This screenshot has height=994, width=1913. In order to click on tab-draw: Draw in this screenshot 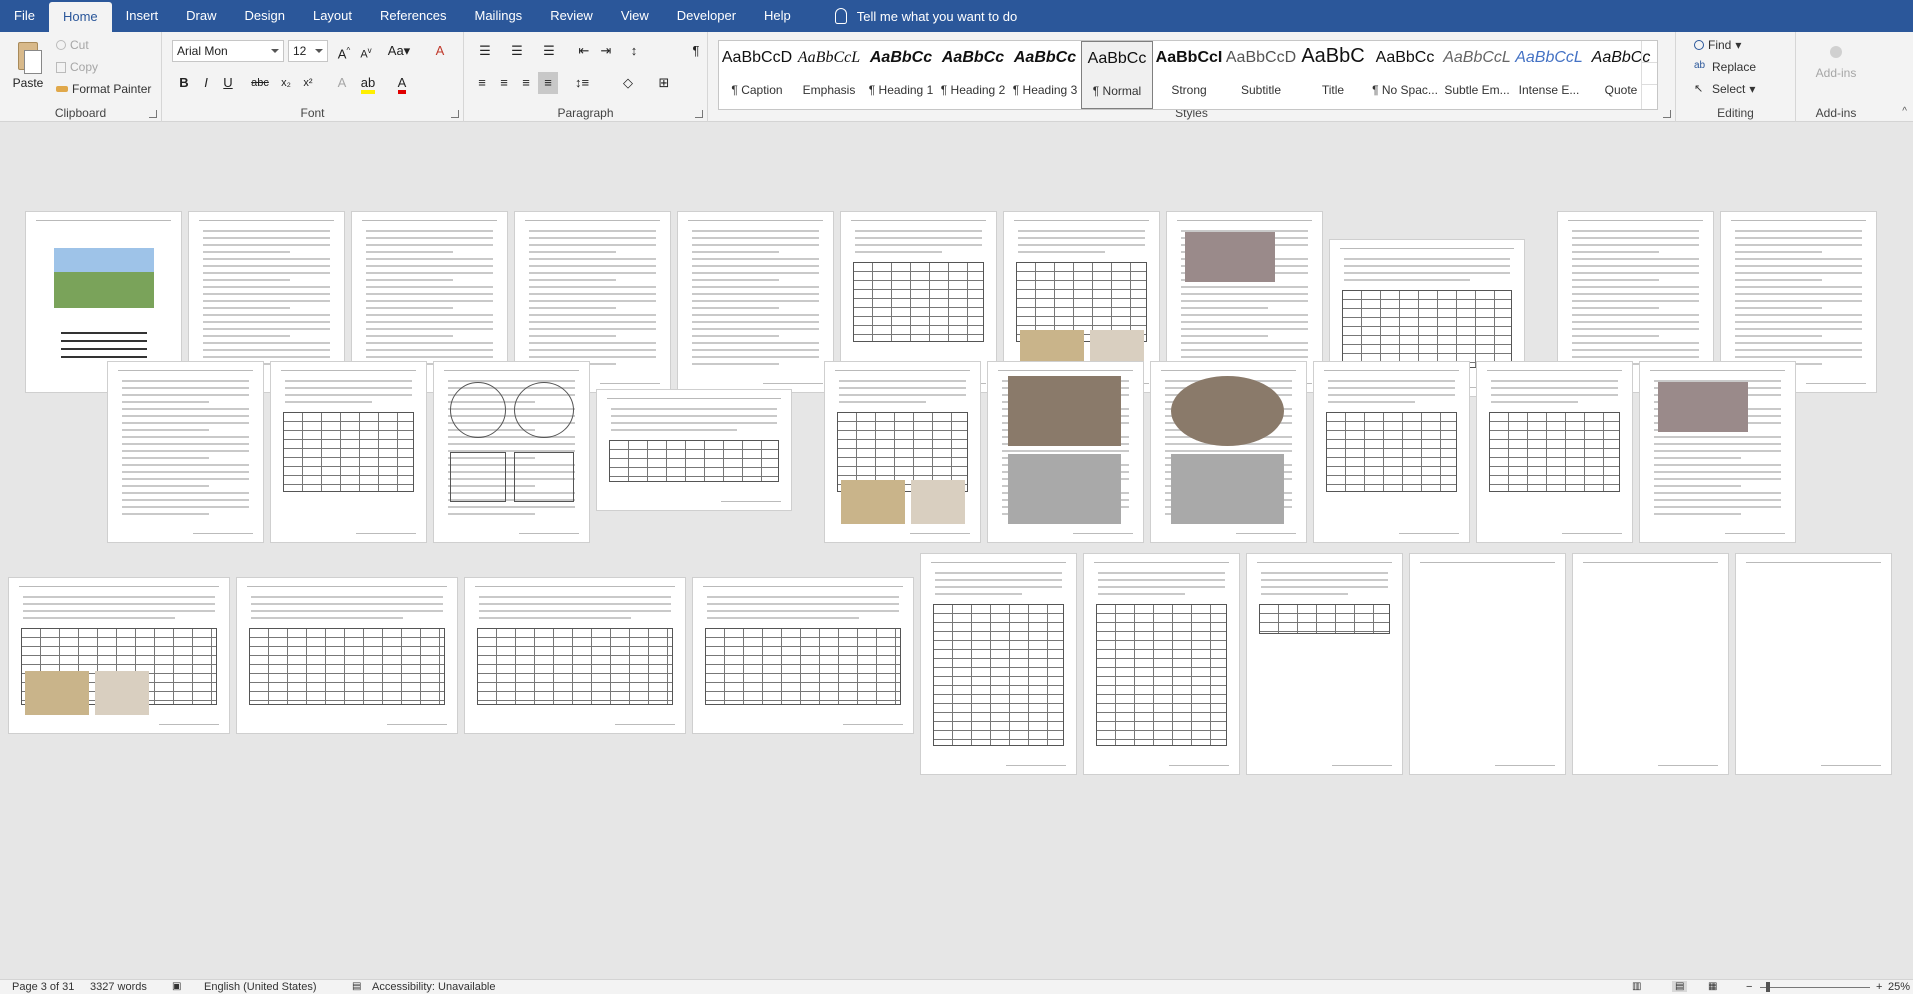, I will do `click(201, 16)`.